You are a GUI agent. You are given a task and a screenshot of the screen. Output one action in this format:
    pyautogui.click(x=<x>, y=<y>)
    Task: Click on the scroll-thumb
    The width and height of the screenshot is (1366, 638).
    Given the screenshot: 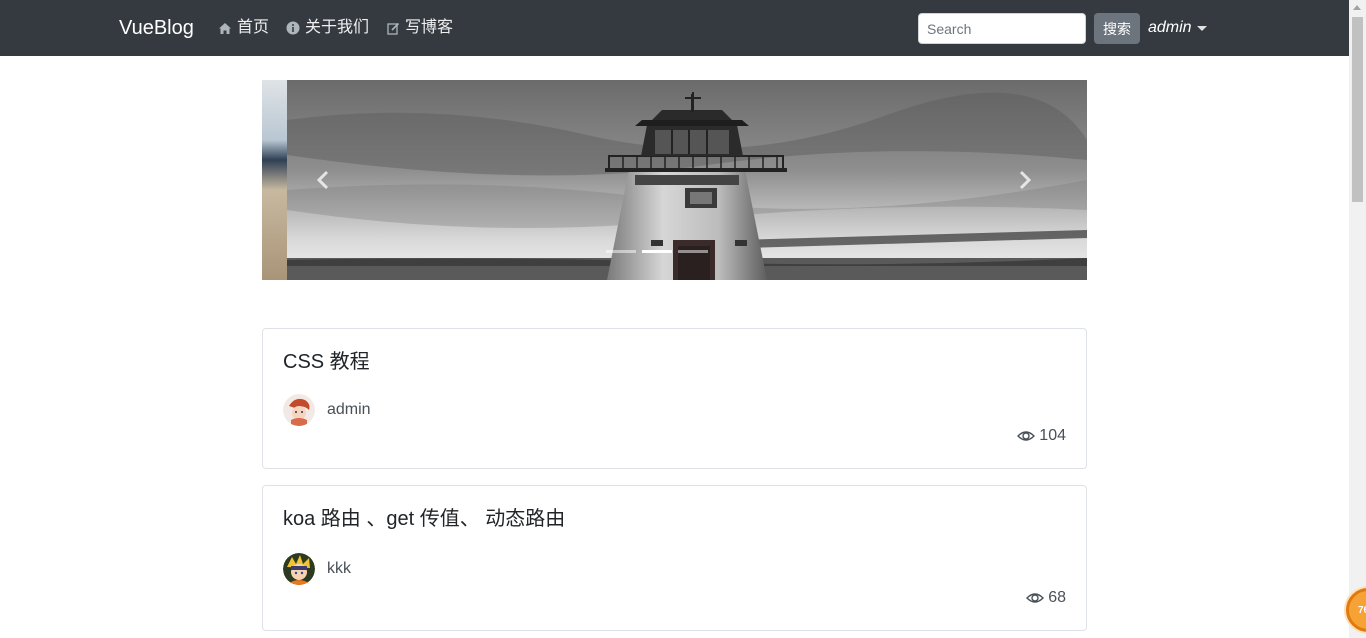 What is the action you would take?
    pyautogui.click(x=1357, y=109)
    